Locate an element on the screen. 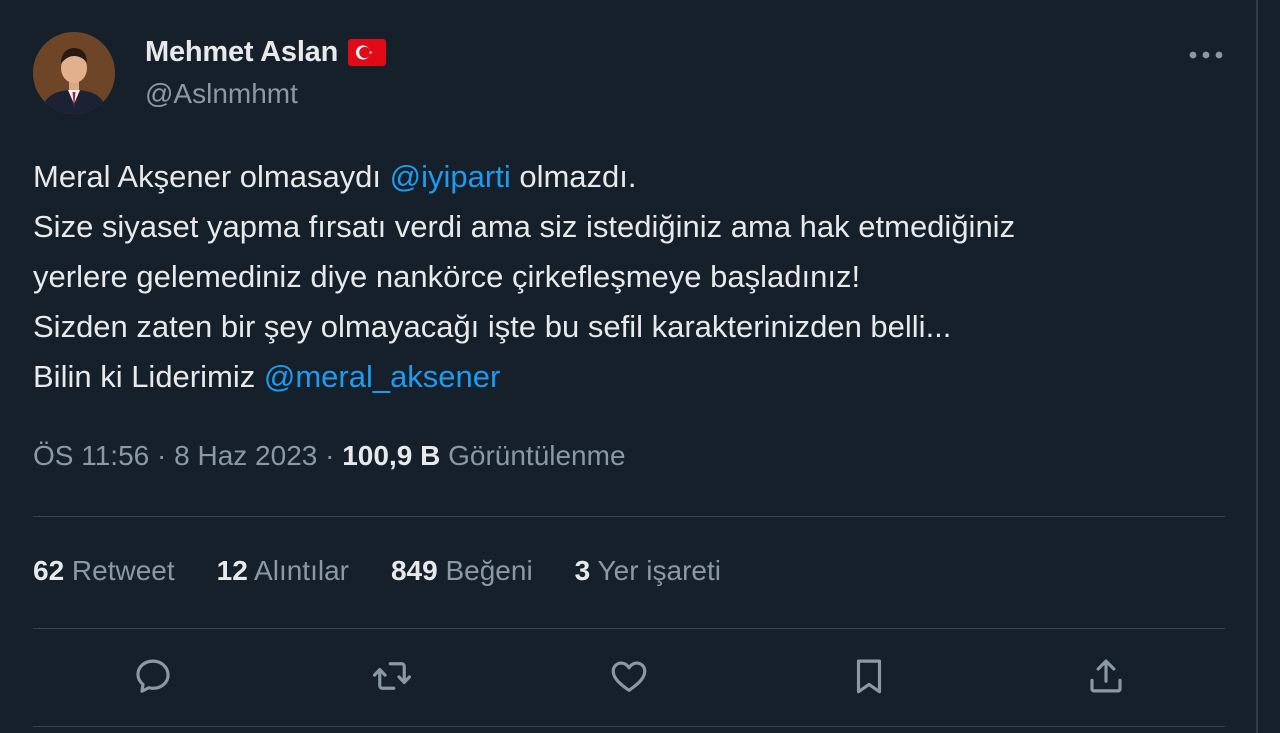  author-name-row: Mehmet Aslan is located at coordinates (266, 52).